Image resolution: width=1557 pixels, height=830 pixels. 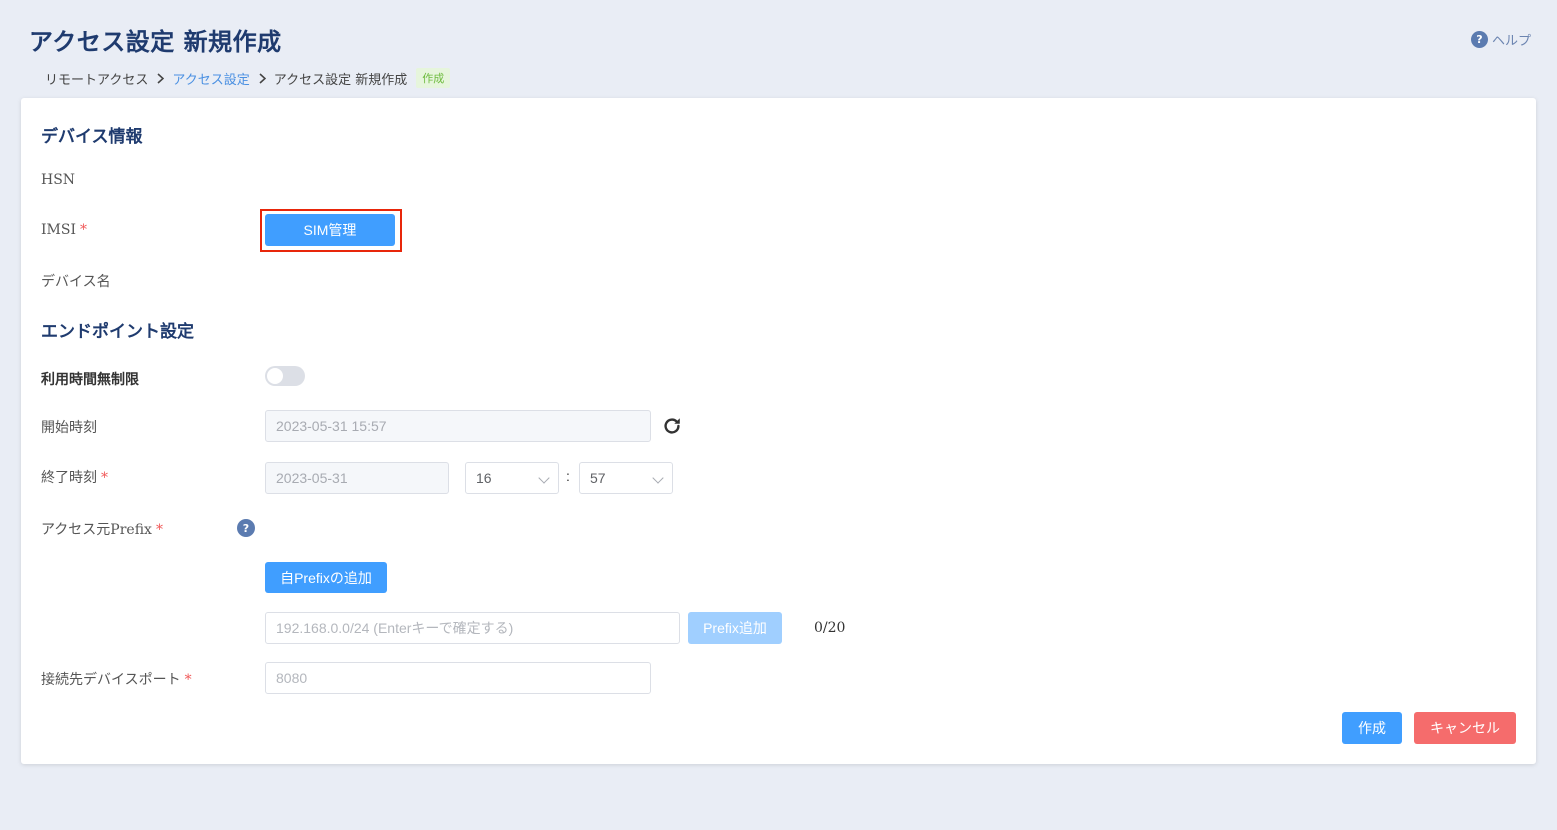 What do you see at coordinates (1511, 41) in the screenshot?
I see `help-label: ヘルプ` at bounding box center [1511, 41].